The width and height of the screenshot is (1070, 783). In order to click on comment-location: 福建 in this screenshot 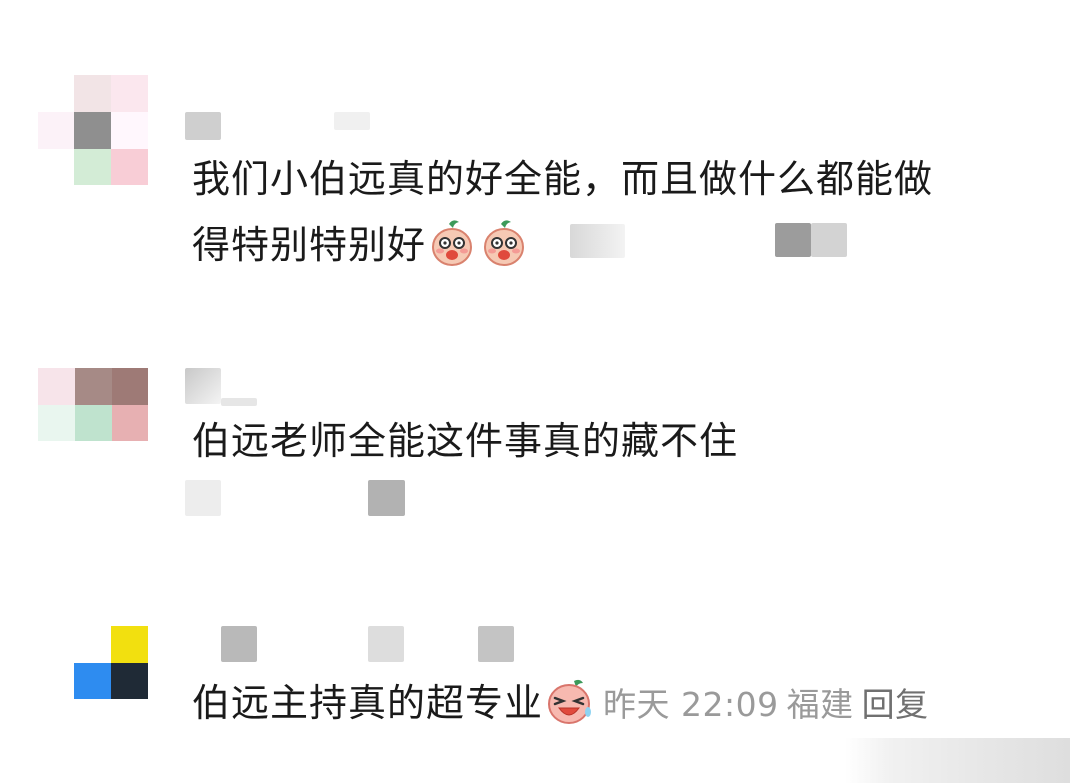, I will do `click(820, 704)`.